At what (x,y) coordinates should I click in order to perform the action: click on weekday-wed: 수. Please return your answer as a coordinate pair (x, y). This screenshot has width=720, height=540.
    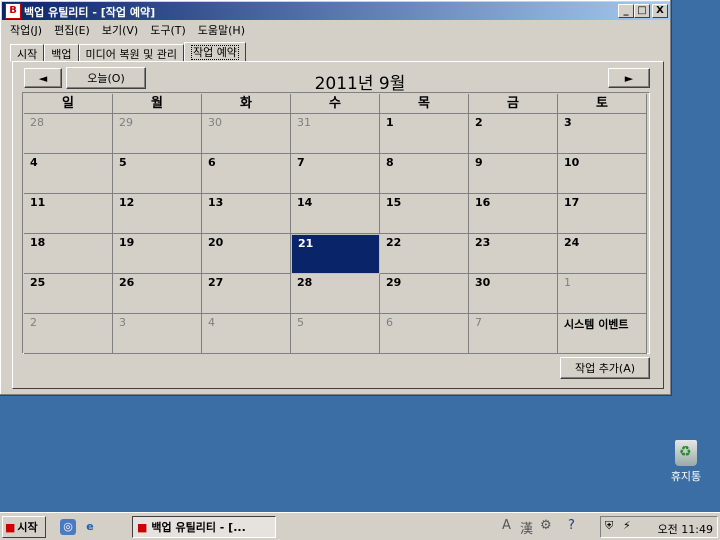
    Looking at the image, I should click on (335, 104).